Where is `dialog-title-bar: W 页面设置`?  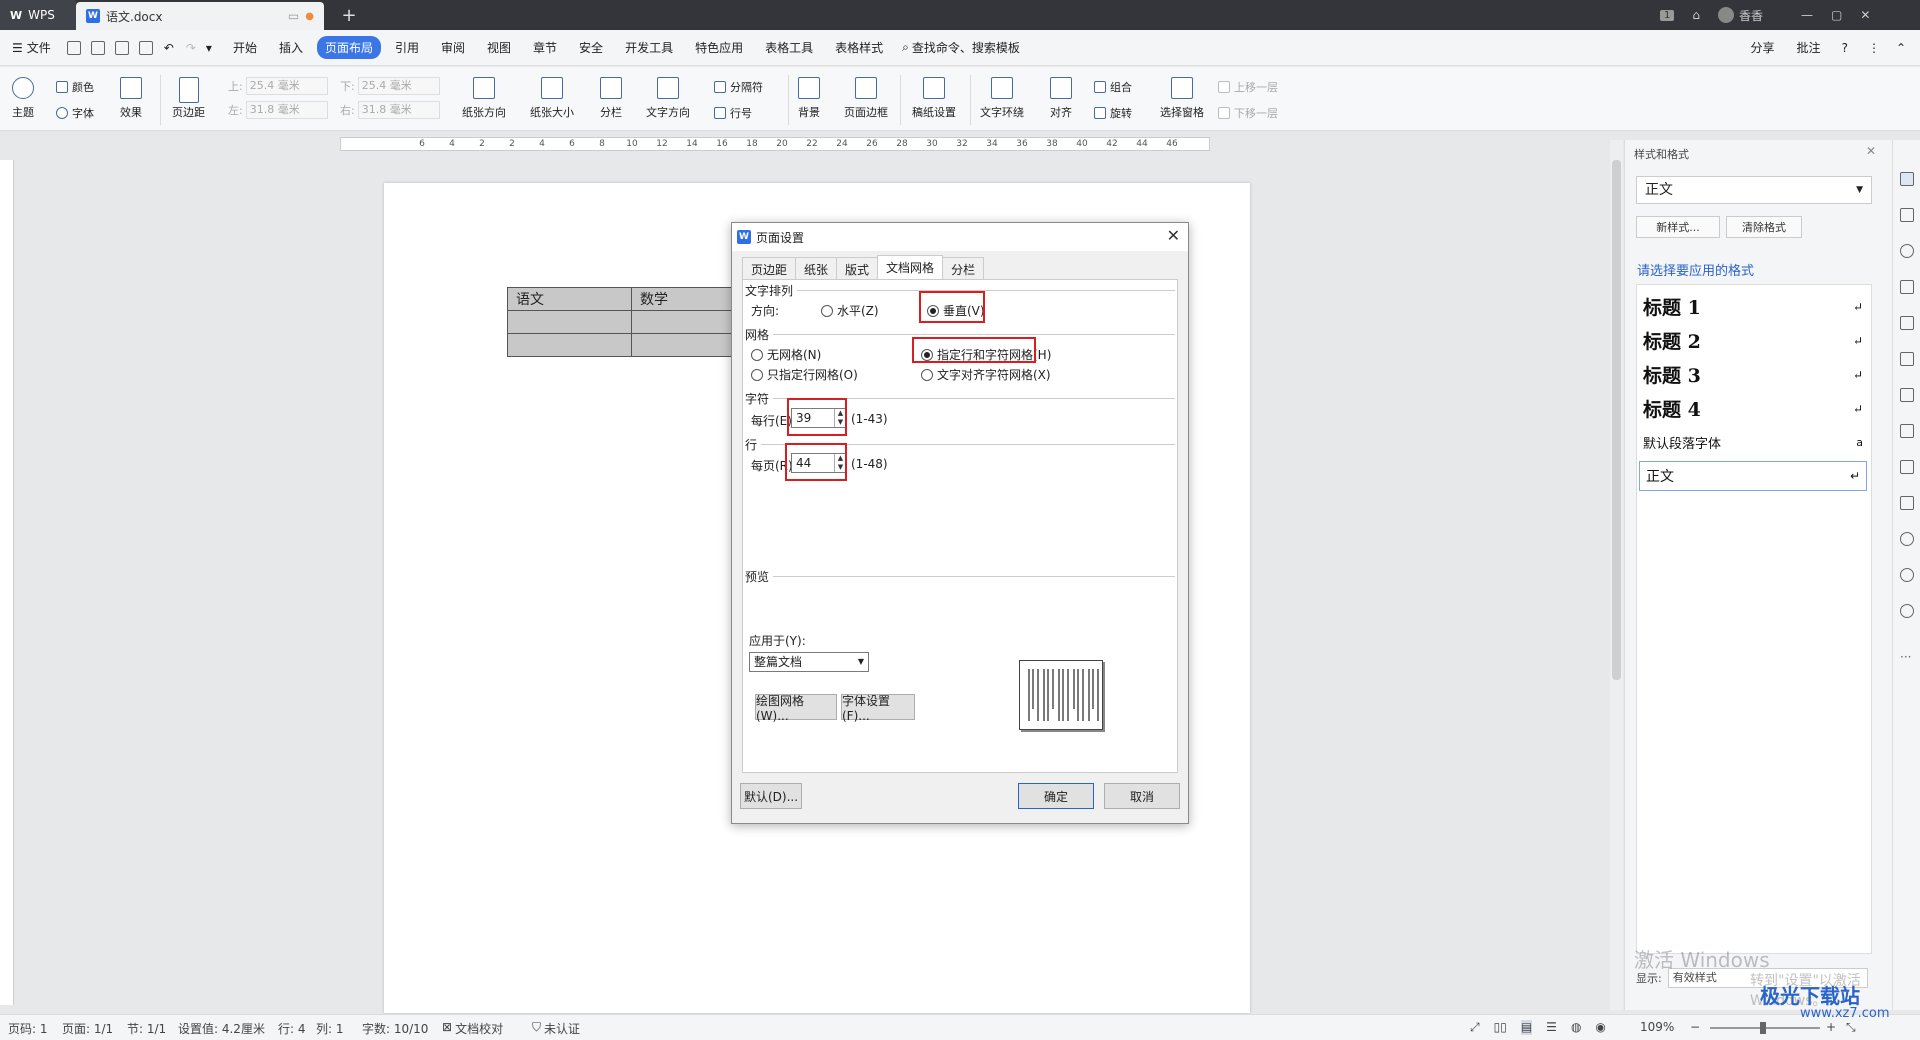 dialog-title-bar: W 页面设置 is located at coordinates (960, 237).